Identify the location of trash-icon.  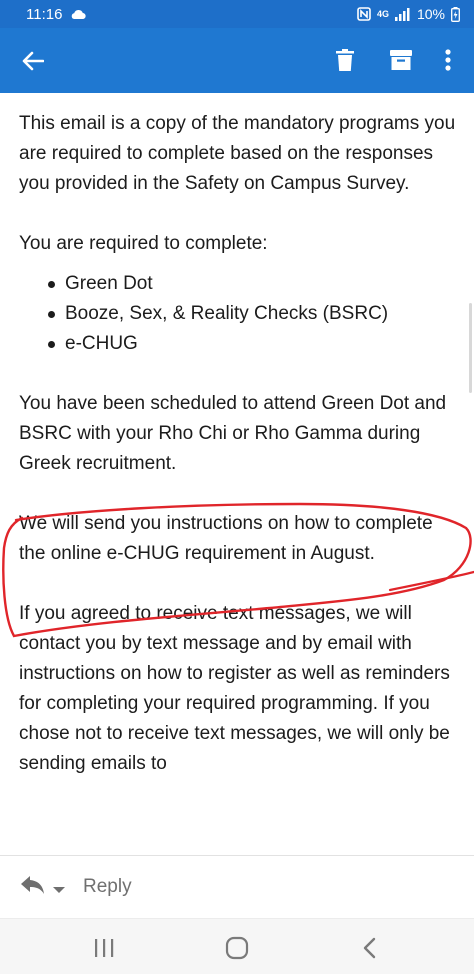
(345, 60).